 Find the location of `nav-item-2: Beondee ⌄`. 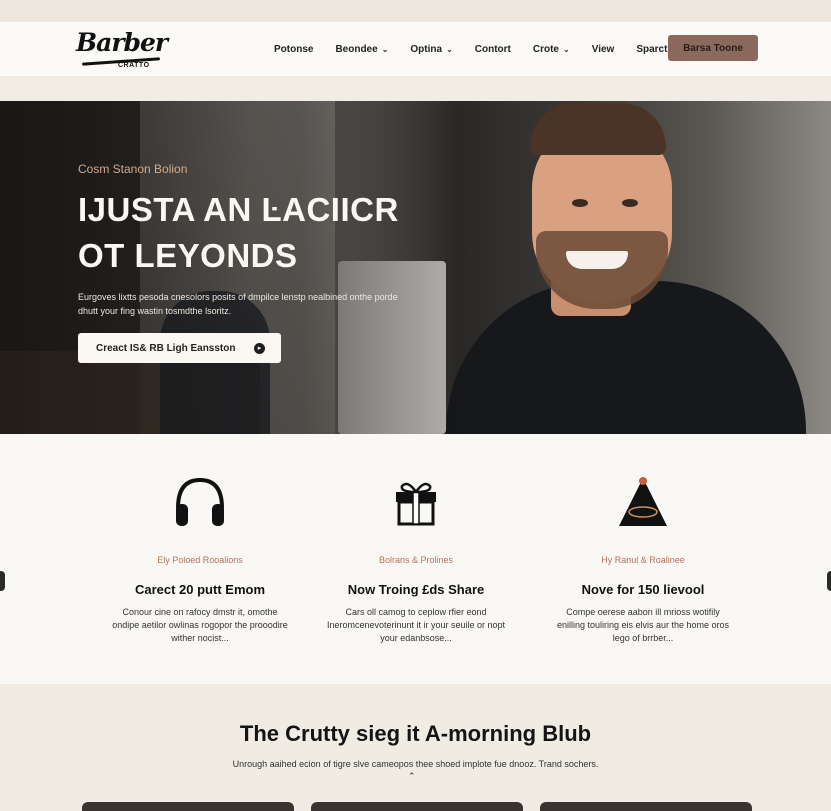

nav-item-2: Beondee ⌄ is located at coordinates (361, 49).